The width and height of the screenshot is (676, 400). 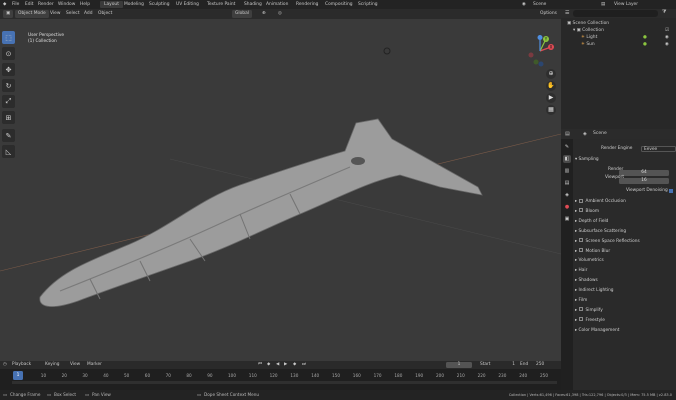 What do you see at coordinates (625, 310) in the screenshot?
I see `panel-simplify: ▸ Simplify` at bounding box center [625, 310].